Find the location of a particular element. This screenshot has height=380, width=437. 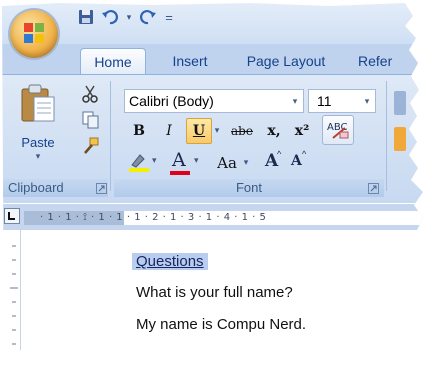

change-case-button: Aa is located at coordinates (227, 163).